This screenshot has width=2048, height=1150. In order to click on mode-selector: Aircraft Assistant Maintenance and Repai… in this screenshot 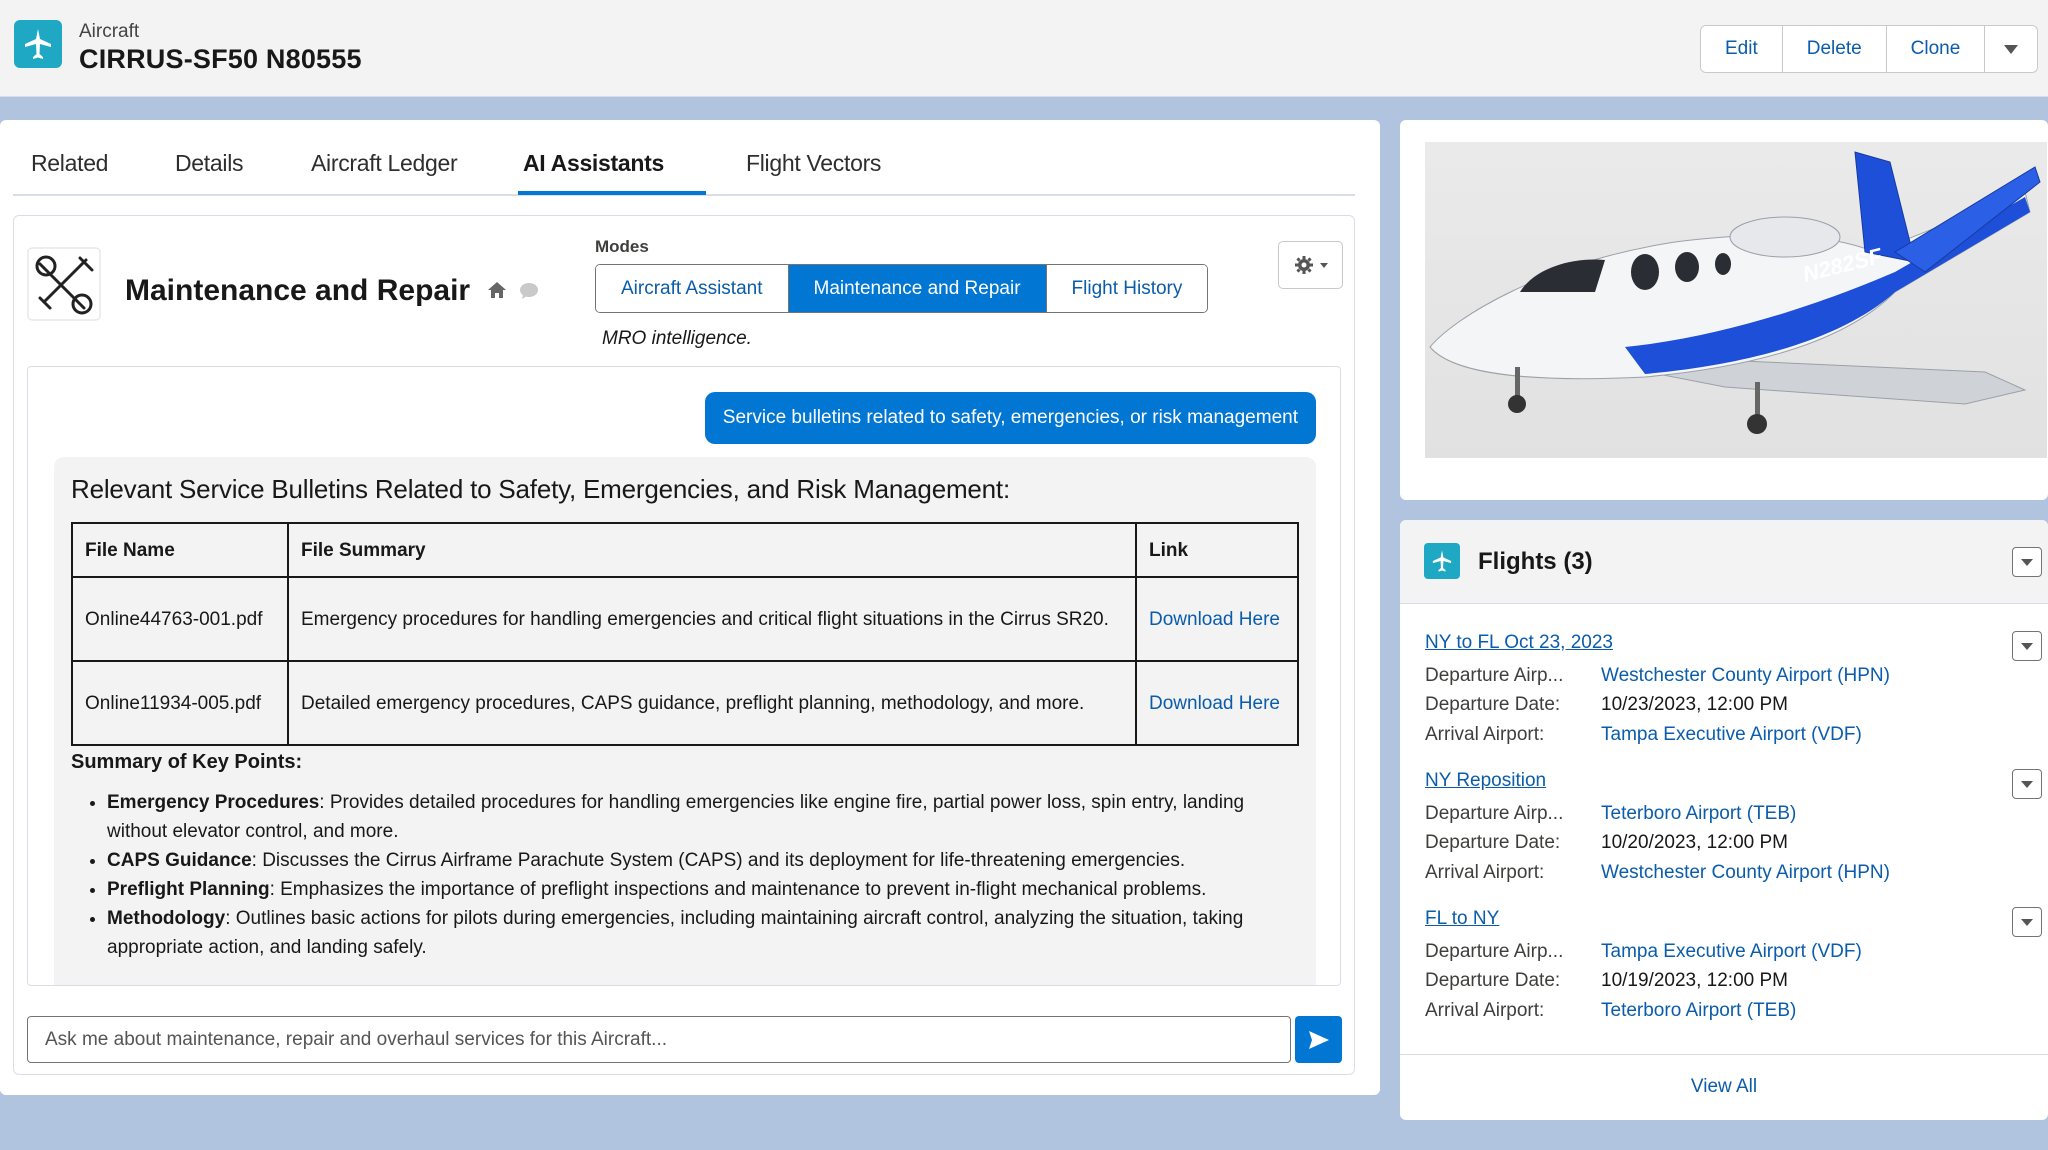, I will do `click(902, 288)`.